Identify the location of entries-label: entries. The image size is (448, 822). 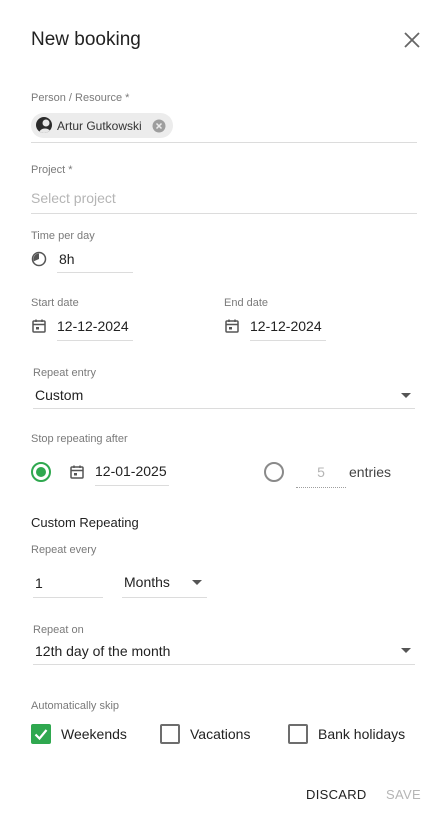
(370, 472).